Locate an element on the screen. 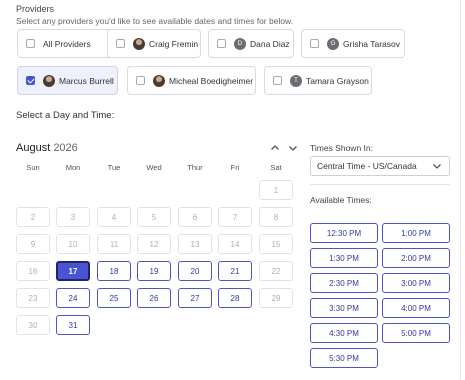  provider-option: Marcus Burrell is located at coordinates (67, 80).